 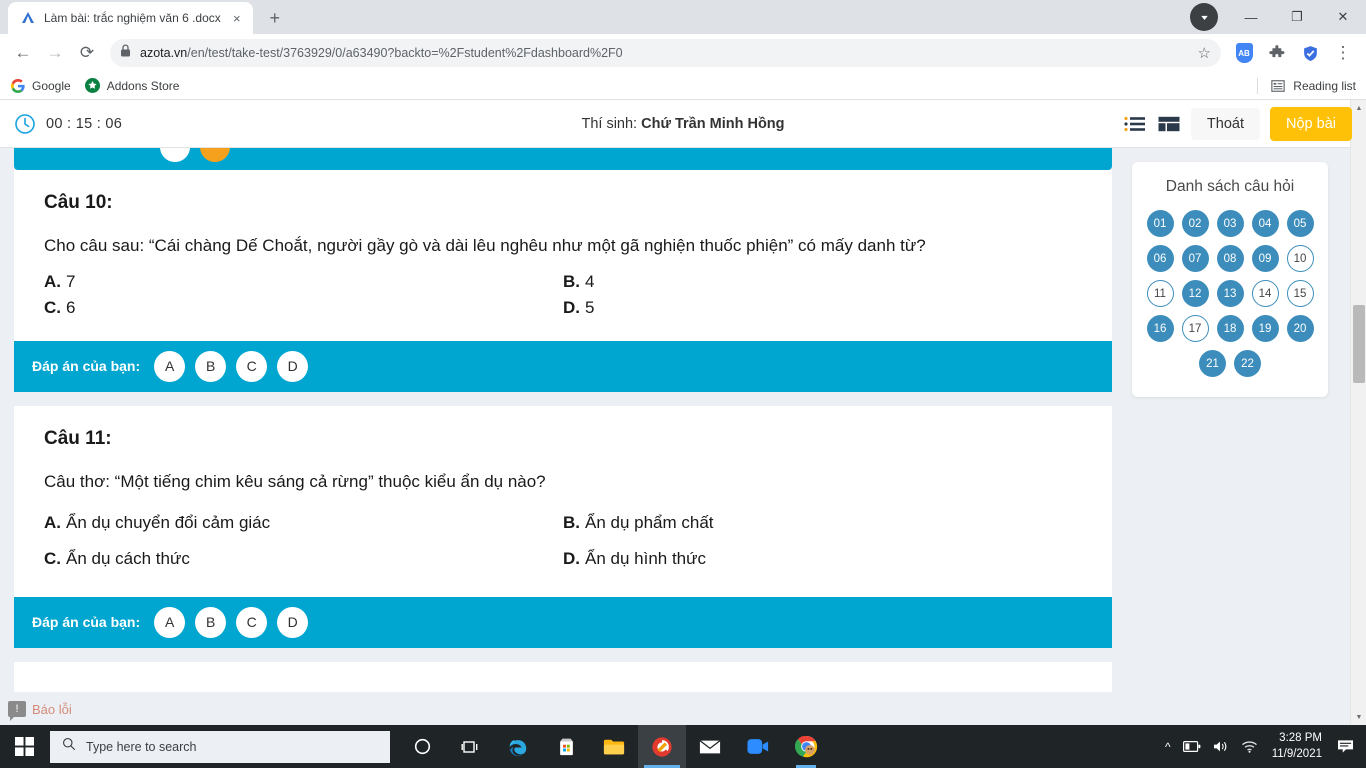 What do you see at coordinates (237, 18) in the screenshot?
I see `close-icon: ×` at bounding box center [237, 18].